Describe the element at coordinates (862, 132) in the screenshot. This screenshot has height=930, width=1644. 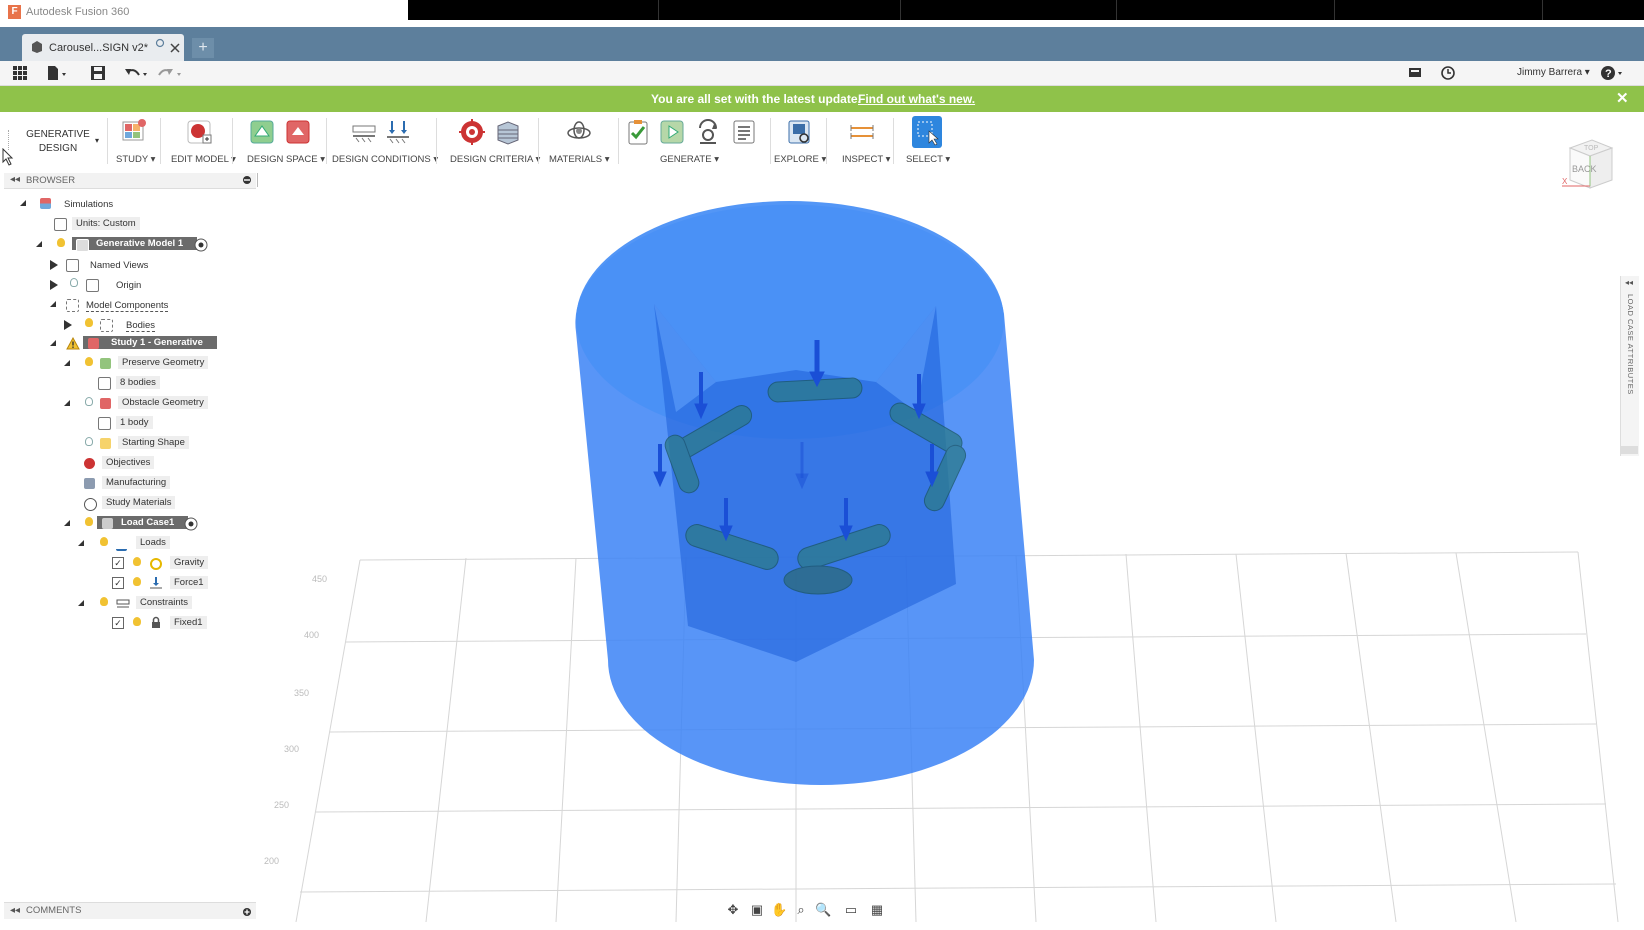
I see `measure-icon` at that location.